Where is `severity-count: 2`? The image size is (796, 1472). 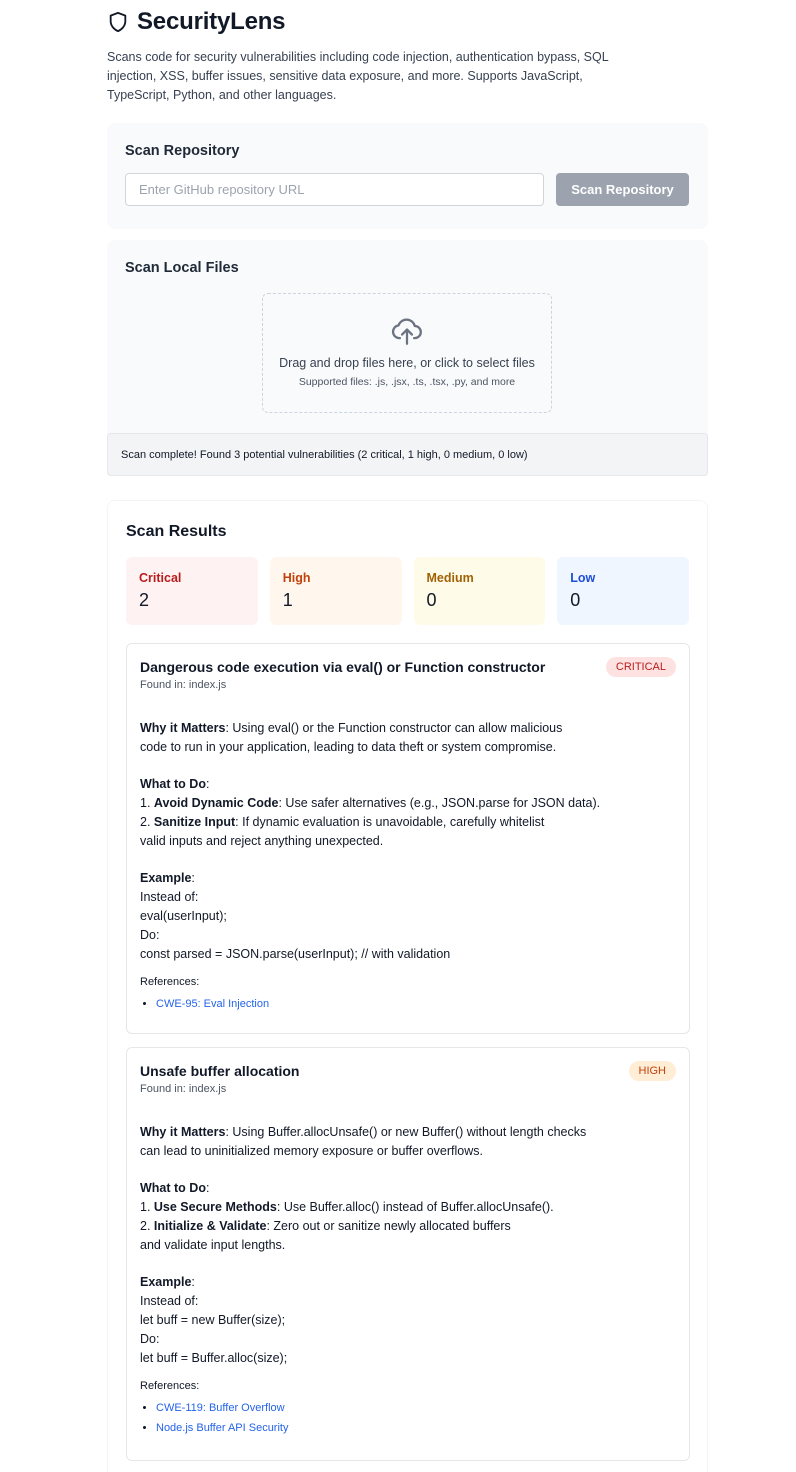
severity-count: 2 is located at coordinates (144, 600).